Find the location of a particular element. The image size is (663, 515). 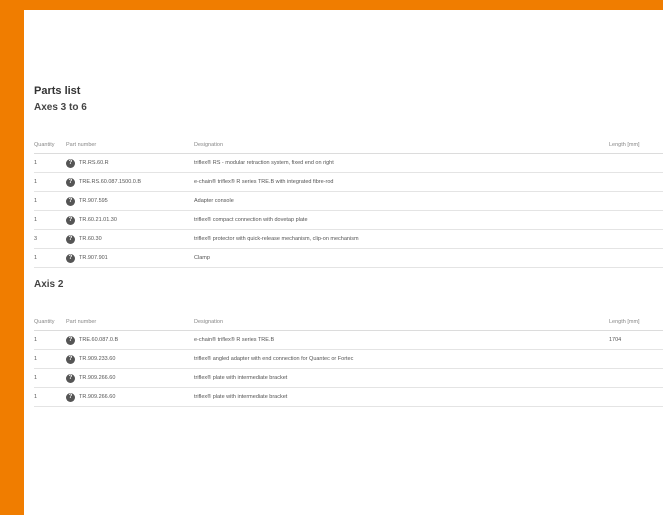

part-number-cell: ? TRE.RS.60.087.1500.0.B is located at coordinates (130, 182).